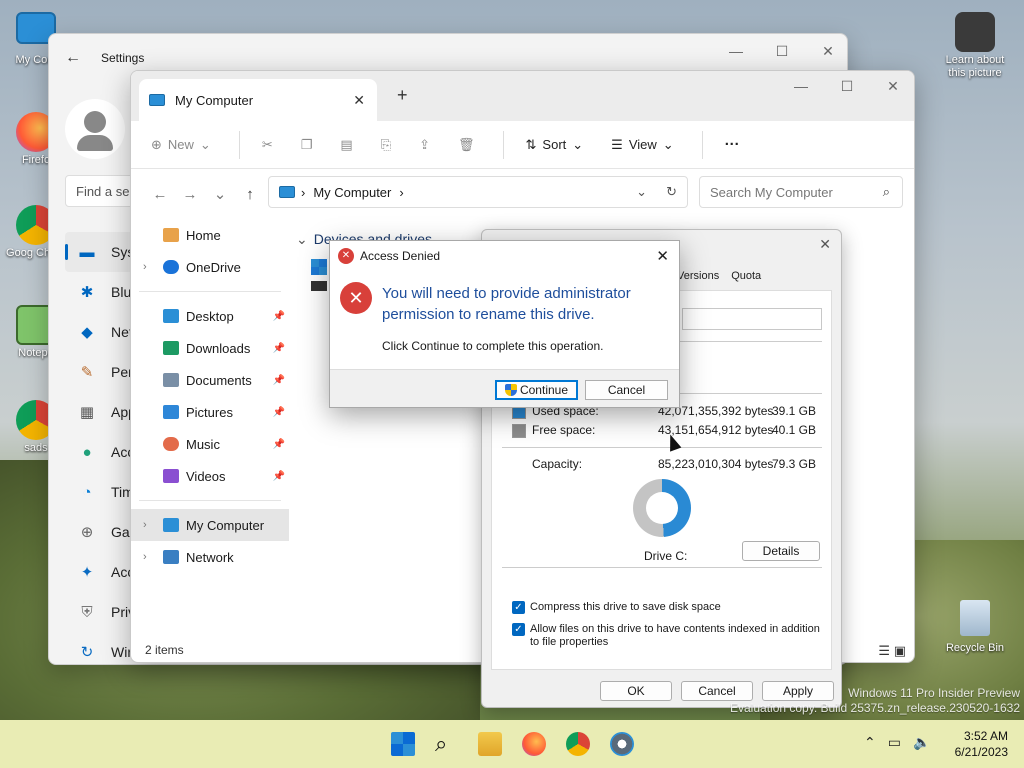  I want to click on address-bar: › My Computer › ⌄ ↻, so click(478, 192).